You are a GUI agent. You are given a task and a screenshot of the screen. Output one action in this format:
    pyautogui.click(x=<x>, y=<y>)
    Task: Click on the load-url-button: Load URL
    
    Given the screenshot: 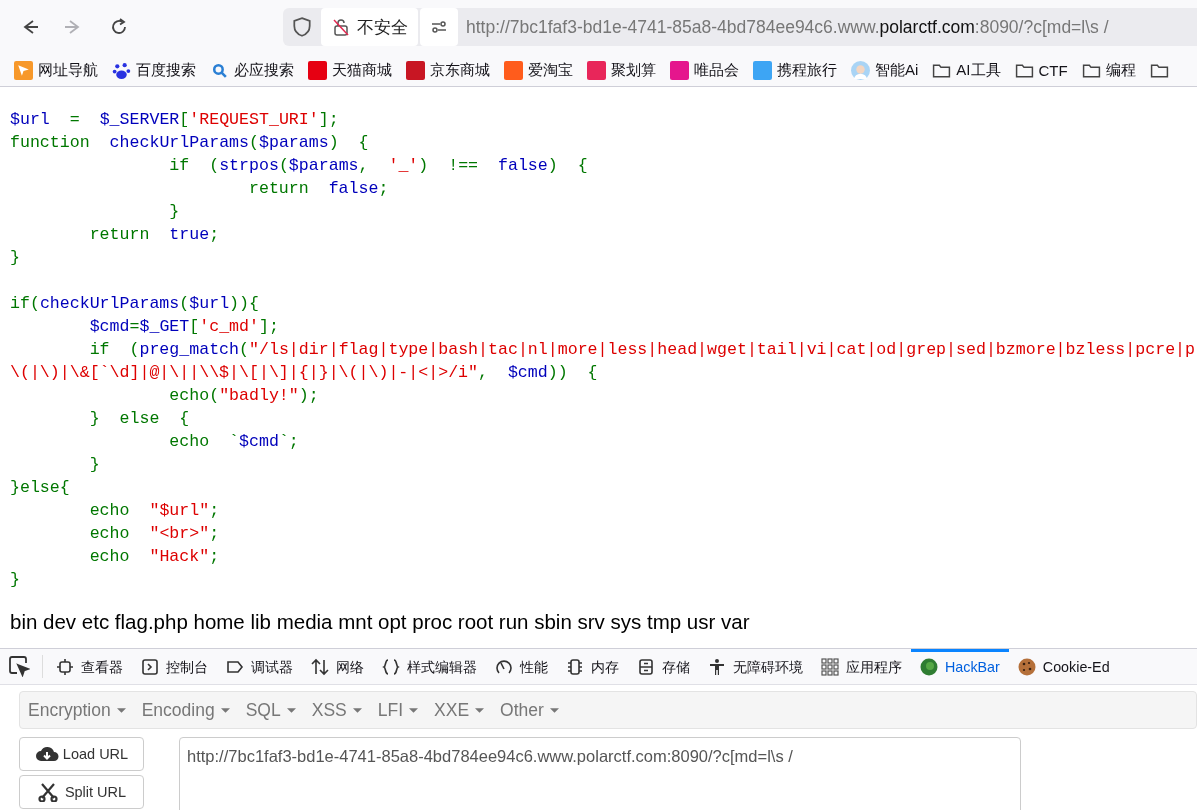 What is the action you would take?
    pyautogui.click(x=81, y=754)
    